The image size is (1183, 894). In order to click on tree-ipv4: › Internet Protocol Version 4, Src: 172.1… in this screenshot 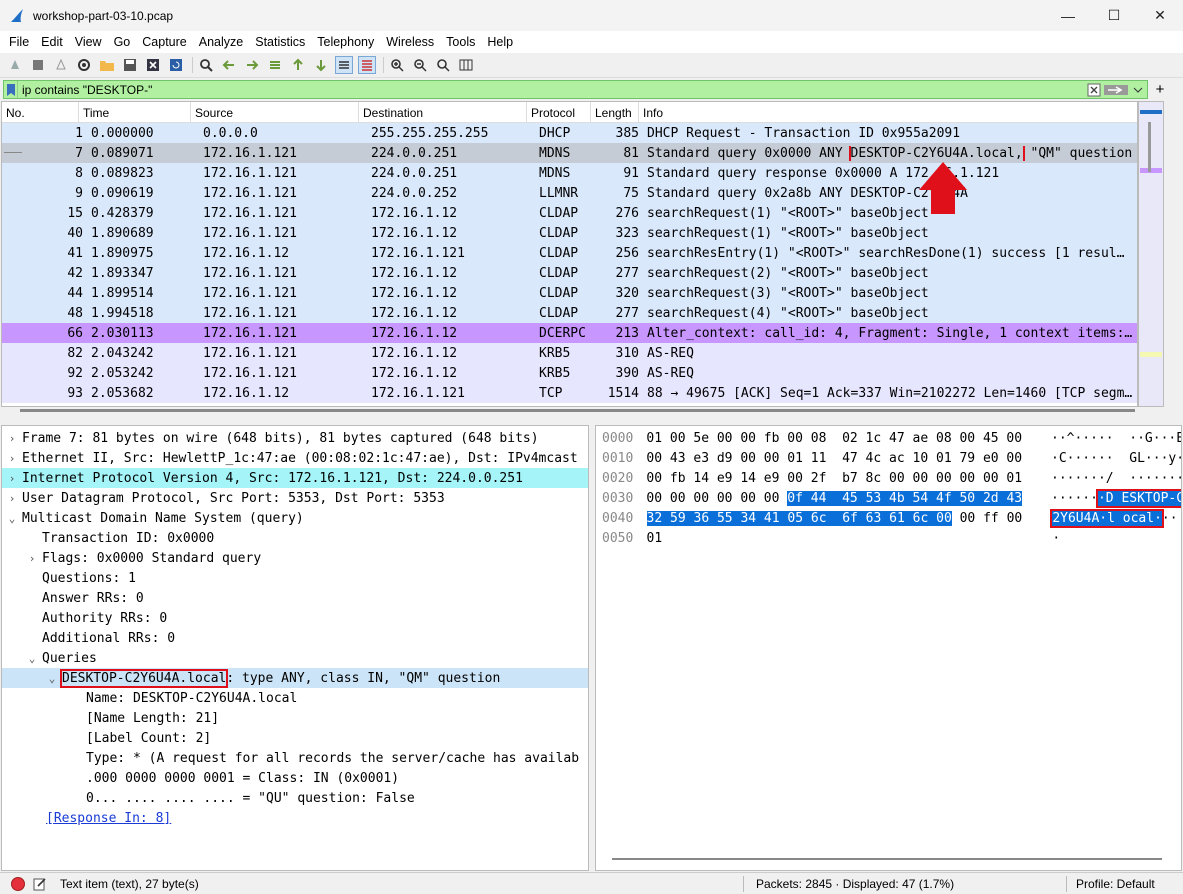, I will do `click(295, 478)`.